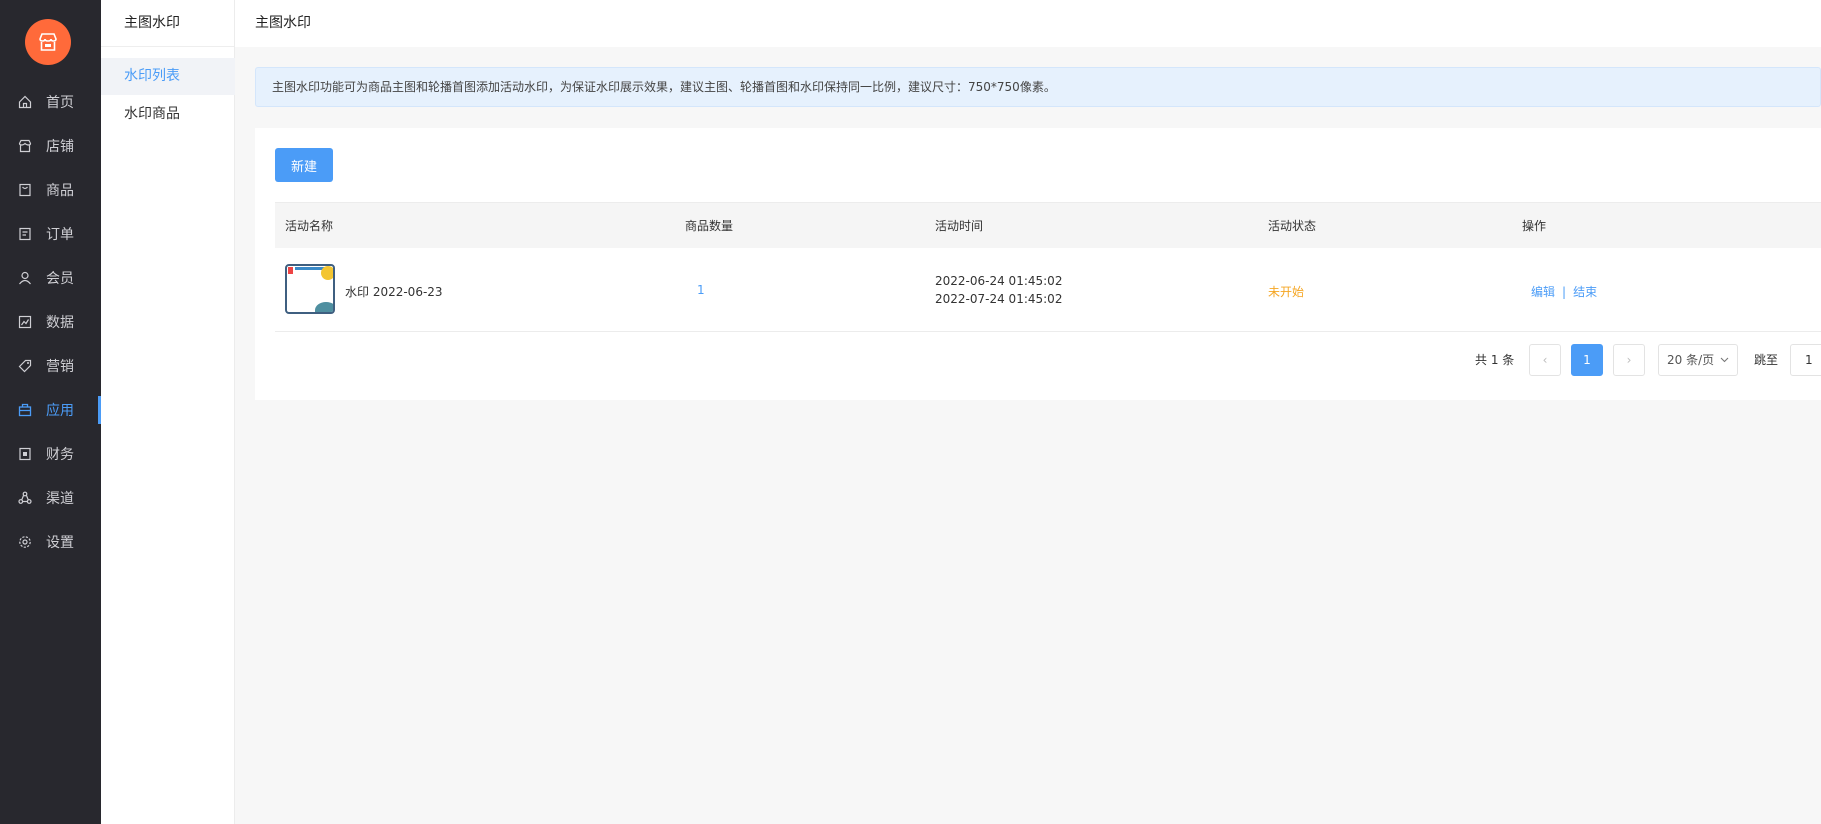 The height and width of the screenshot is (824, 1821). I want to click on home-icon, so click(25, 102).